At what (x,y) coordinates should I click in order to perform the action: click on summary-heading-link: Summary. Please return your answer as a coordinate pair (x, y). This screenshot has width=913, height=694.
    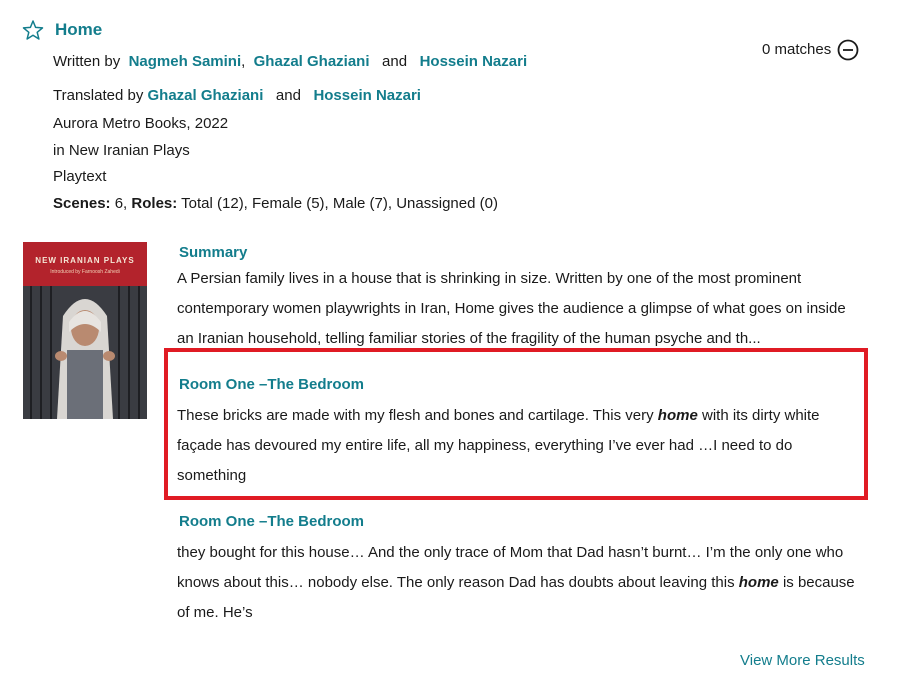
    Looking at the image, I should click on (213, 252).